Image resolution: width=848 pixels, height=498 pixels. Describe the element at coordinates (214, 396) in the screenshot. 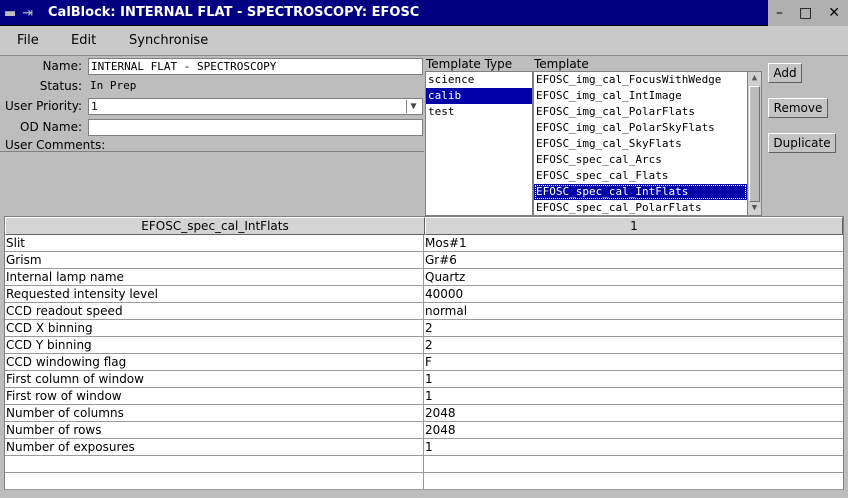

I see `param-name-cell: First row of window` at that location.